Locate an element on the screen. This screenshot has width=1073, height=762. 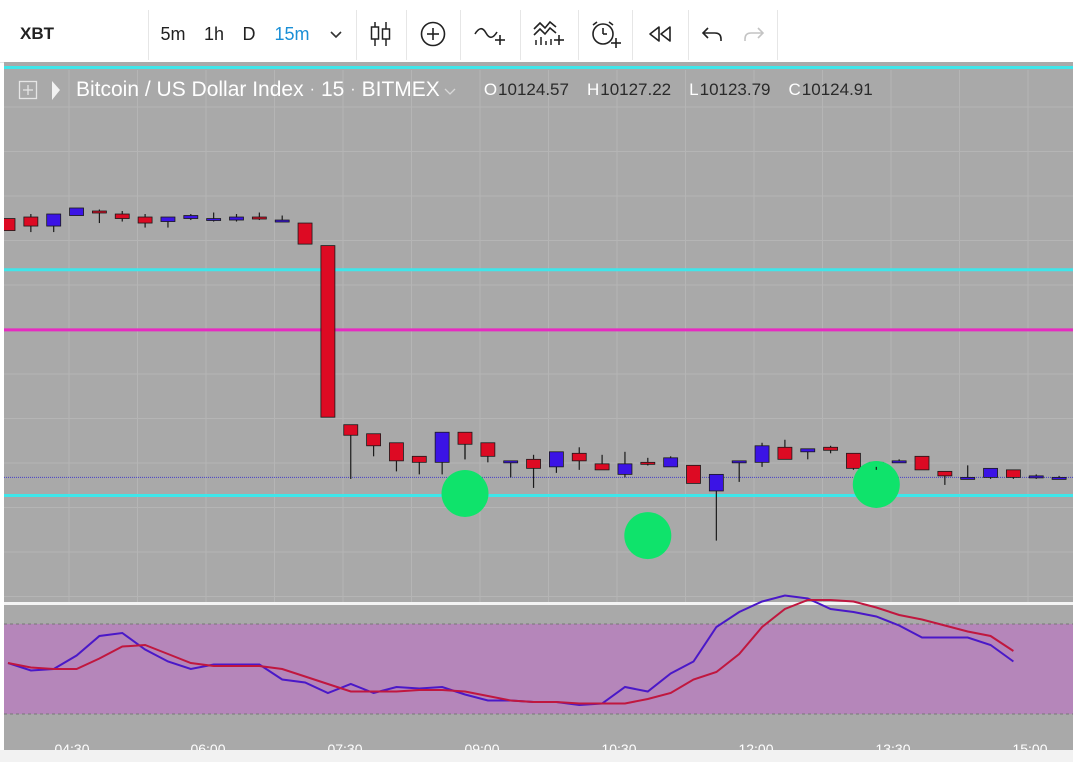
legend-exchange: BITMEX is located at coordinates (400, 89).